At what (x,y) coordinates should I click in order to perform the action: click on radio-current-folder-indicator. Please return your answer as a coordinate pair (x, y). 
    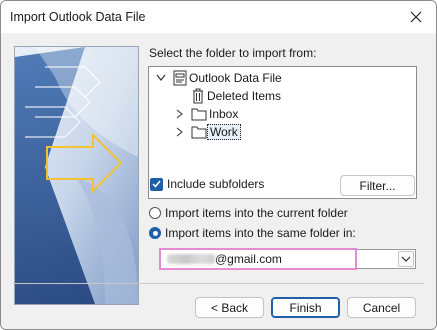
    Looking at the image, I should click on (155, 213).